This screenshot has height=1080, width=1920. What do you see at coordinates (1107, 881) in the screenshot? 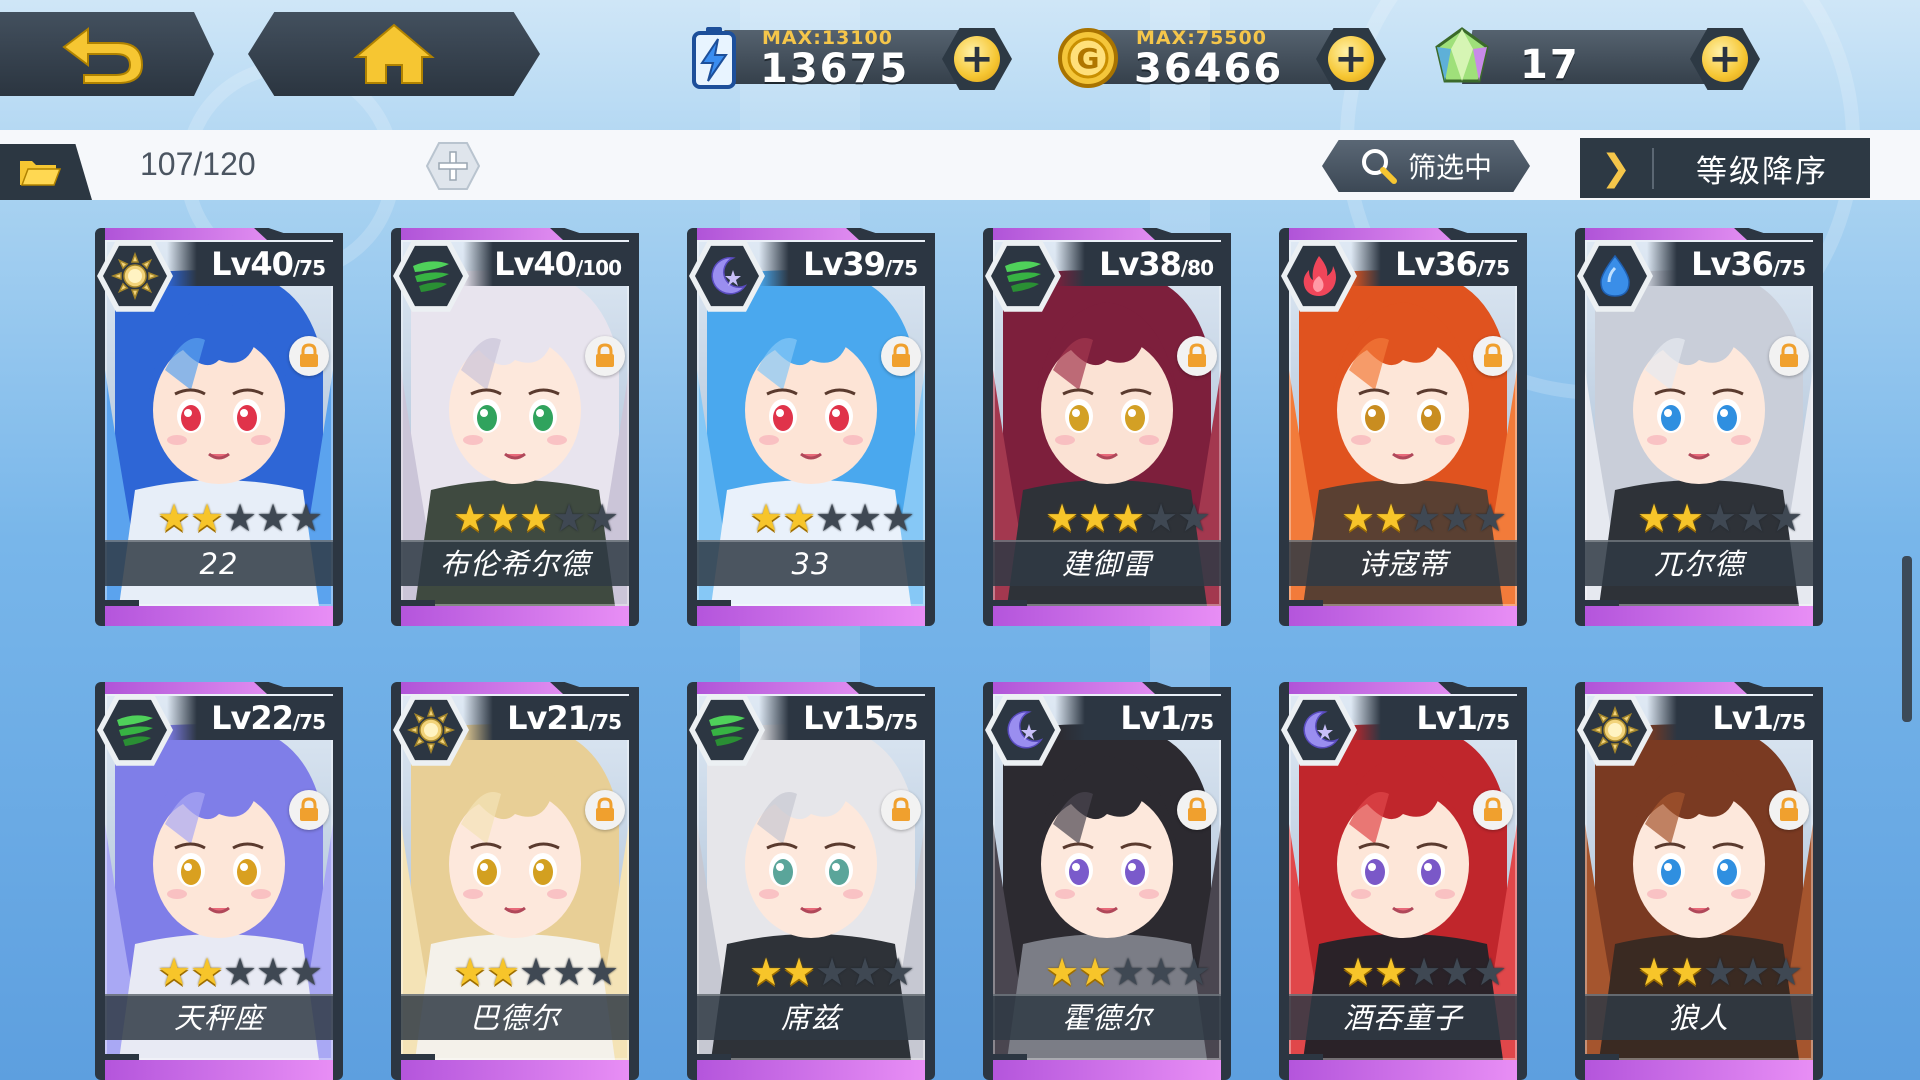
I see `character-card: Lv1/75 ★ ★ ★ ★ ★ 霍德尔` at bounding box center [1107, 881].